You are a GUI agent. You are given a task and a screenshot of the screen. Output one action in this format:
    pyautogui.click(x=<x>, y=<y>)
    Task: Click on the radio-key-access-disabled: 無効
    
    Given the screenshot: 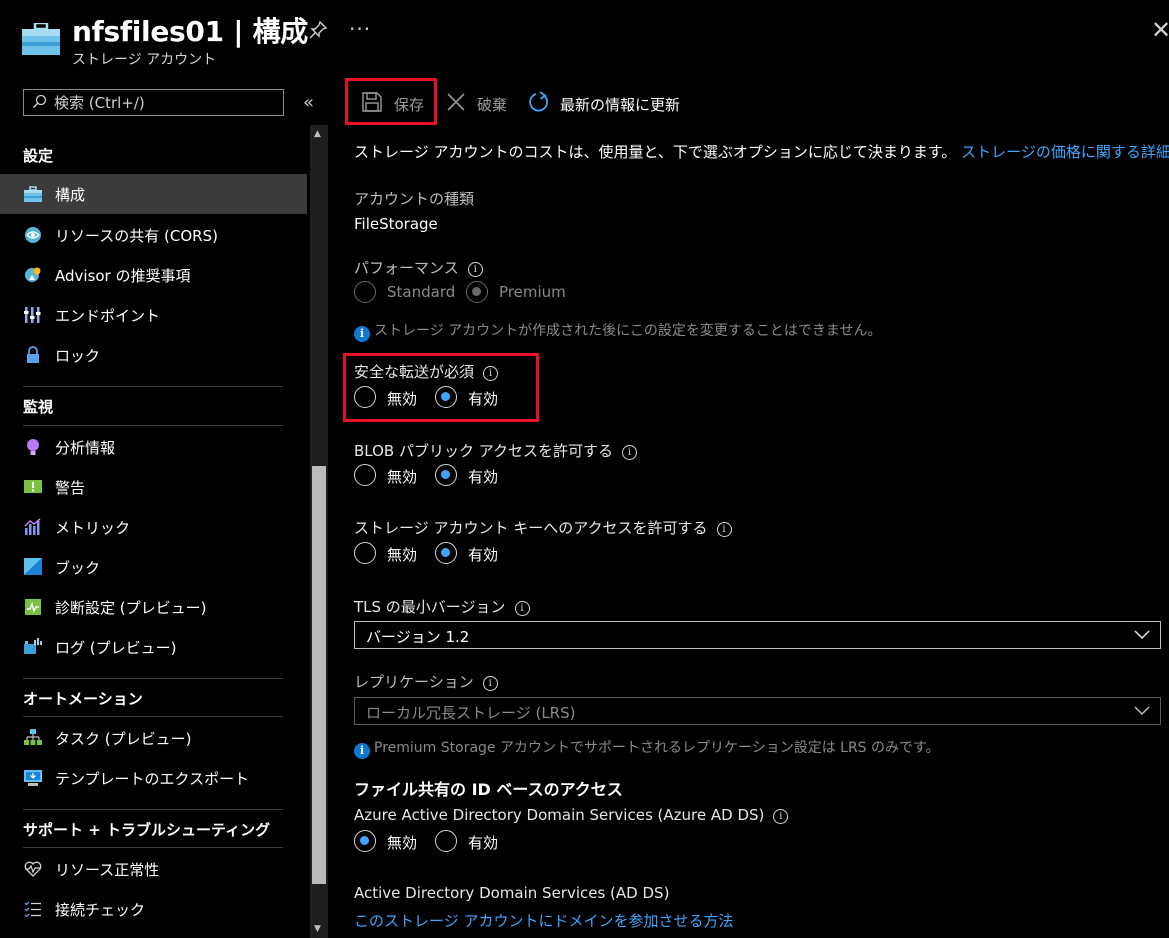 What is the action you would take?
    pyautogui.click(x=389, y=554)
    